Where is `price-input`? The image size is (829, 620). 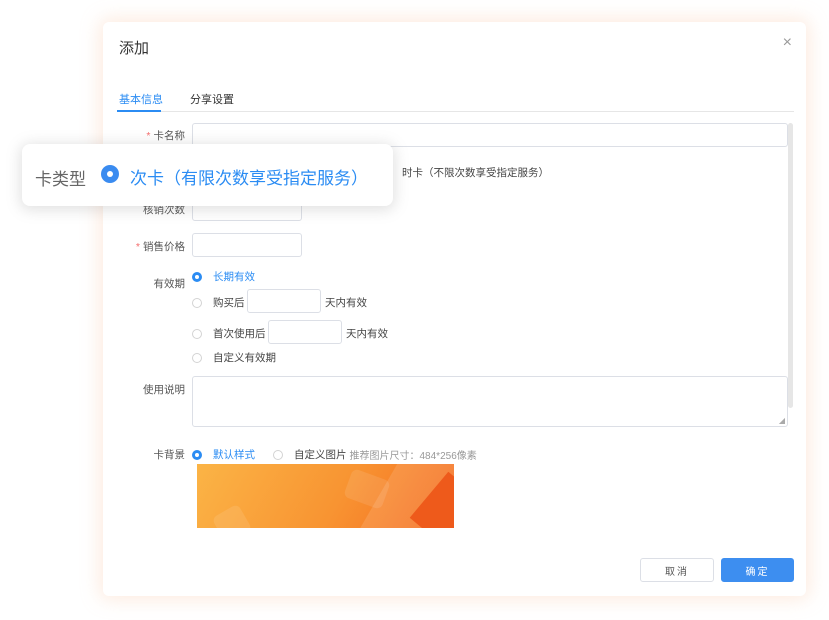
price-input is located at coordinates (247, 245).